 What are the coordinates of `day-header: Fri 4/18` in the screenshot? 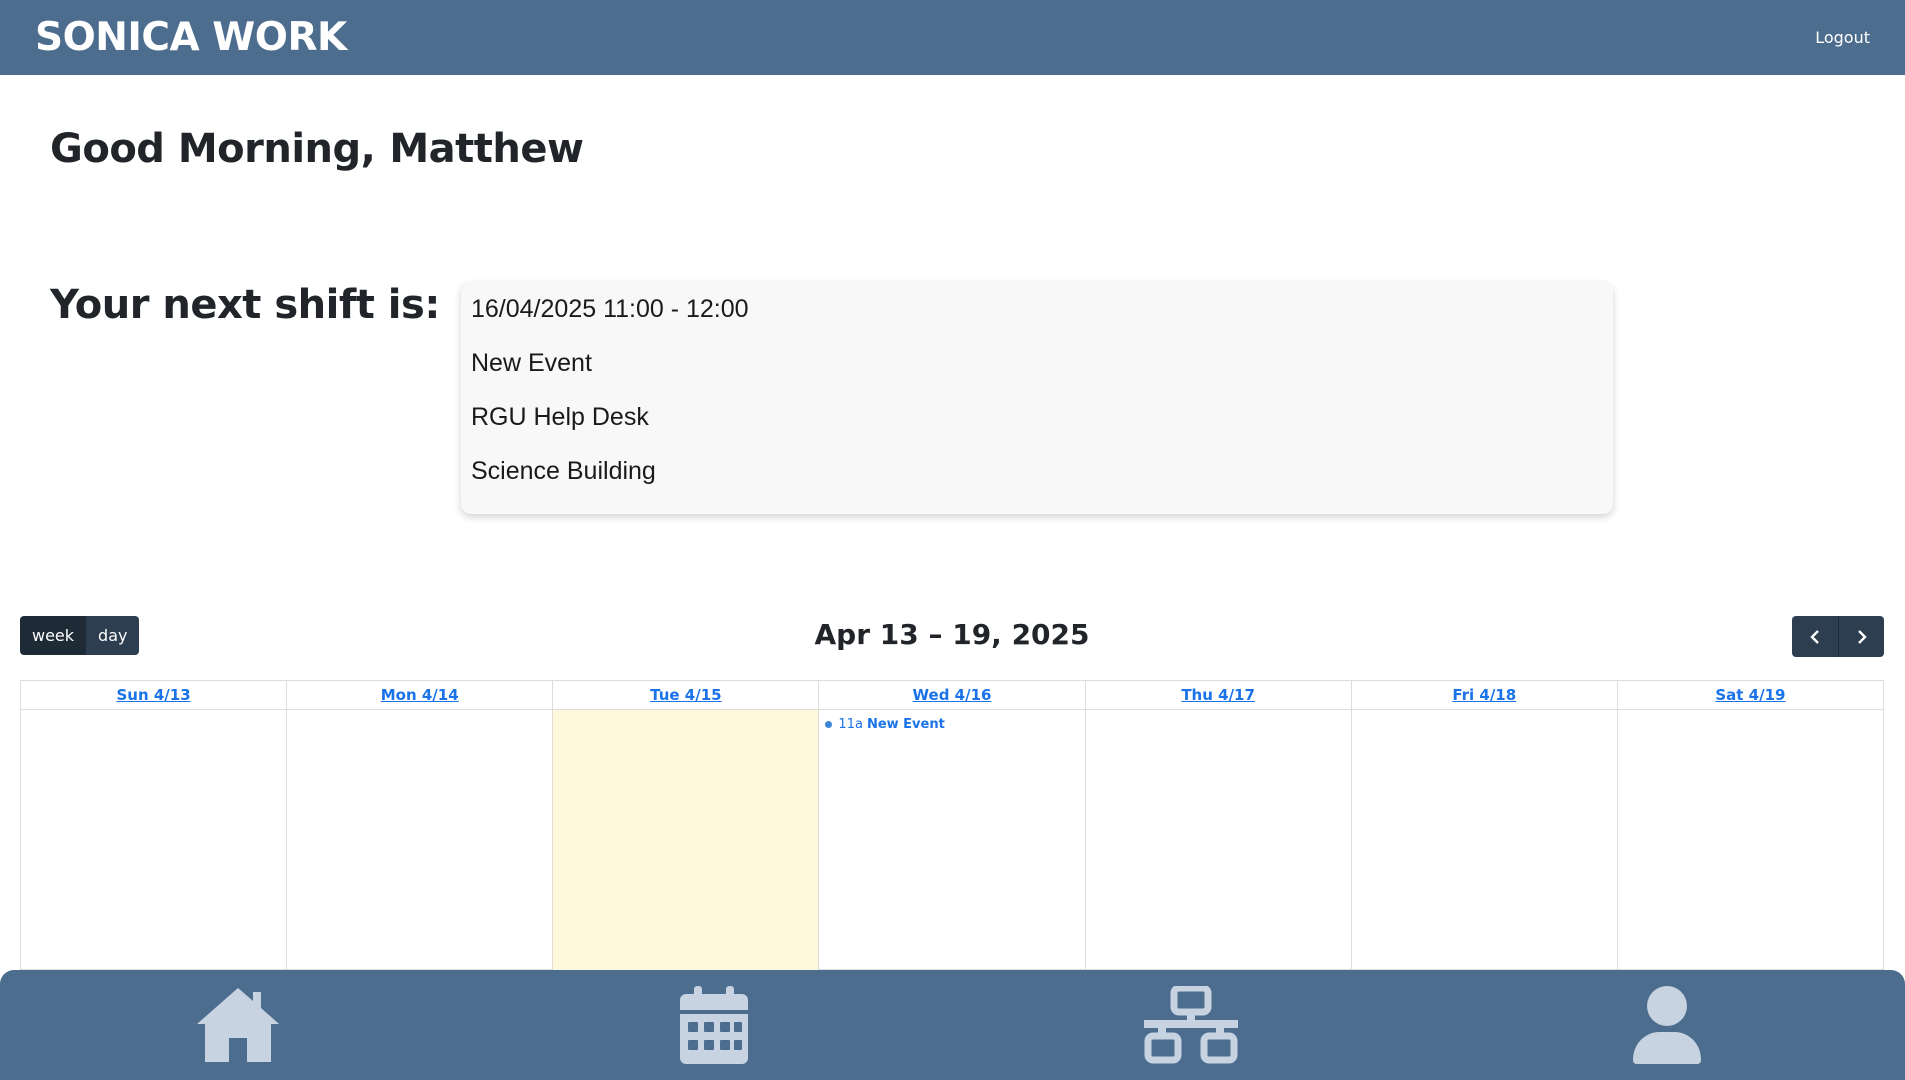 It's located at (1484, 695).